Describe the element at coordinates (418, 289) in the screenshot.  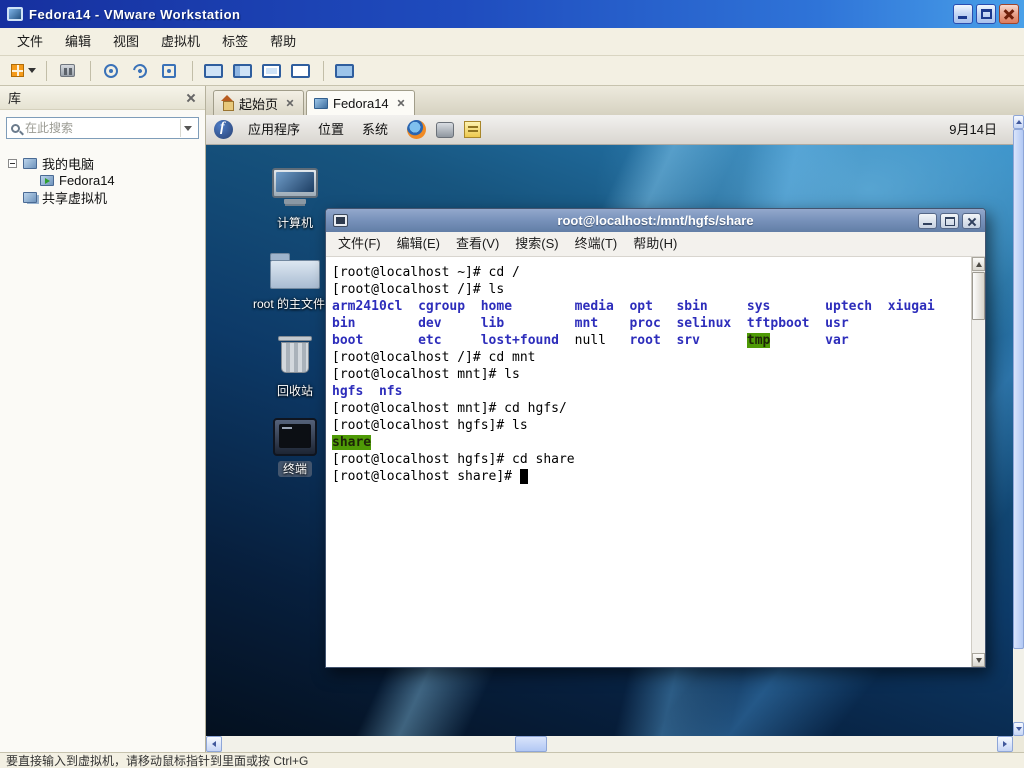
I see `terminal-line: [root@localhost /]# ls` at that location.